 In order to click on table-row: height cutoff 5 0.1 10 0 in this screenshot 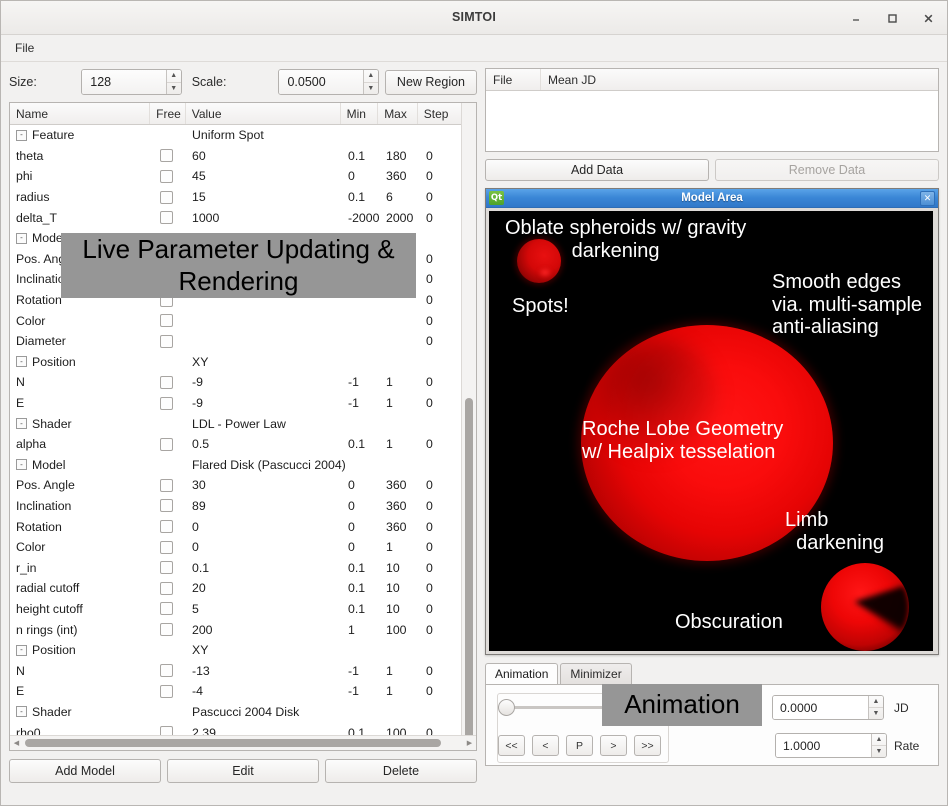, I will do `click(243, 609)`.